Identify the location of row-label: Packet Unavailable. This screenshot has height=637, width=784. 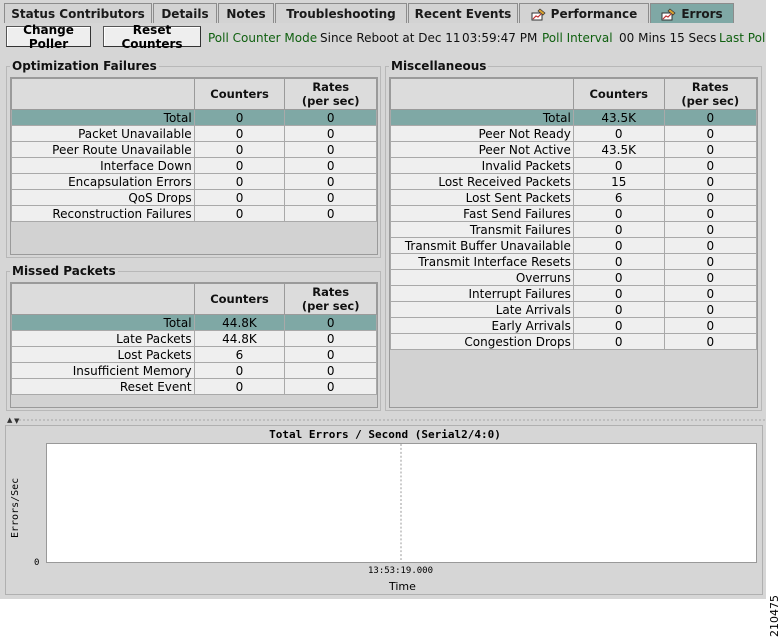
(103, 133).